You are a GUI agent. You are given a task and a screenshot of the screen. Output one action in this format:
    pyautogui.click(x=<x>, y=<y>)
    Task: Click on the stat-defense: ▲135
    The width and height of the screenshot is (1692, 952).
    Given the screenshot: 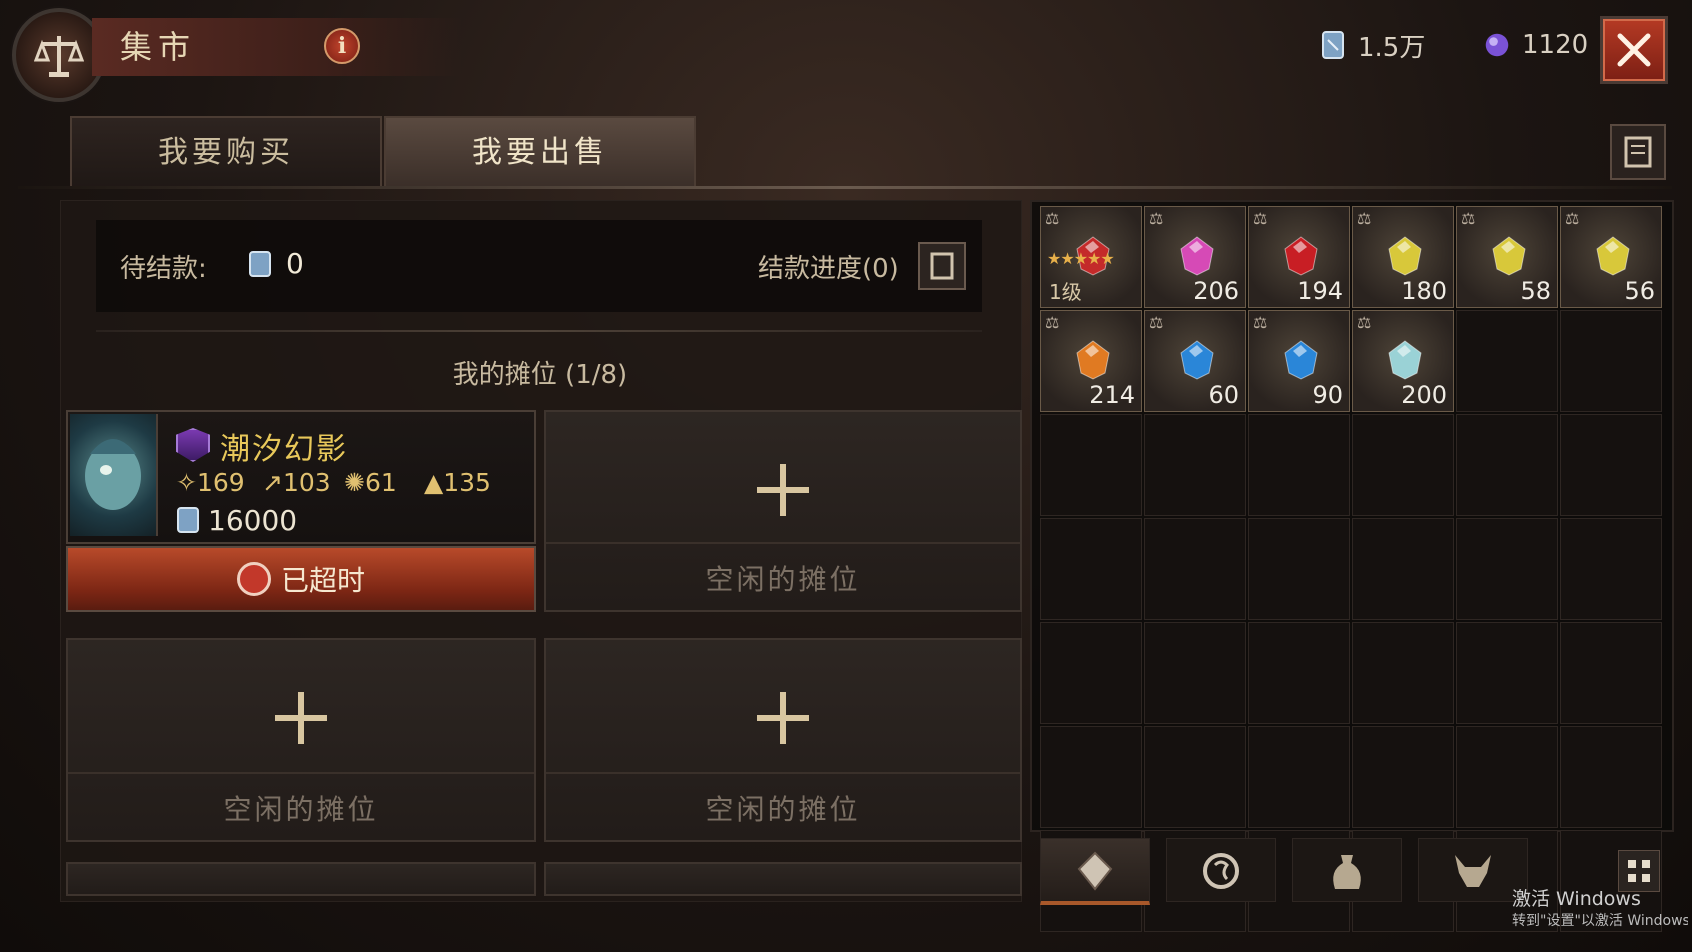 What is the action you would take?
    pyautogui.click(x=457, y=482)
    